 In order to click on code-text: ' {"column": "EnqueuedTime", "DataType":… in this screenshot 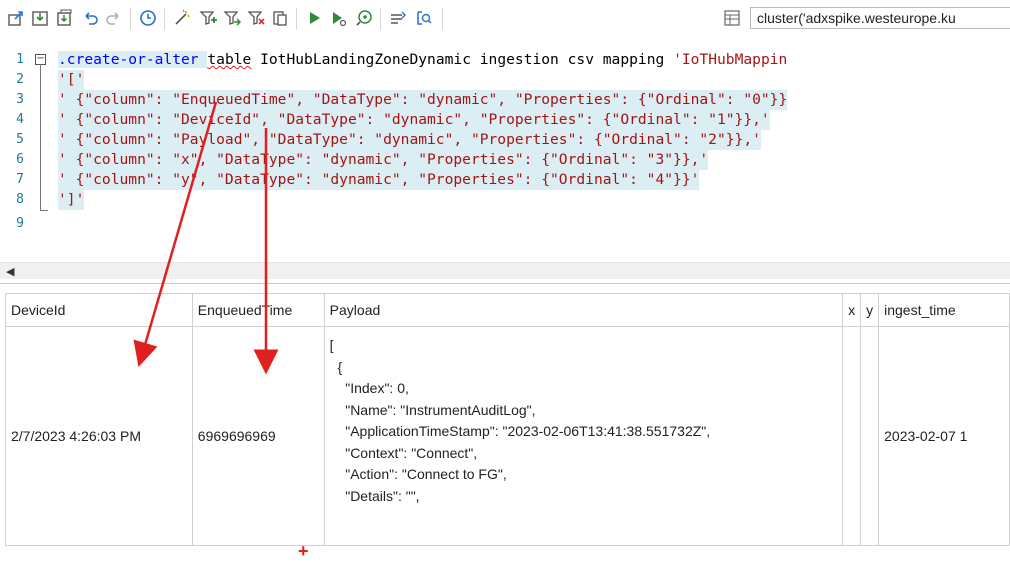, I will do `click(423, 100)`.